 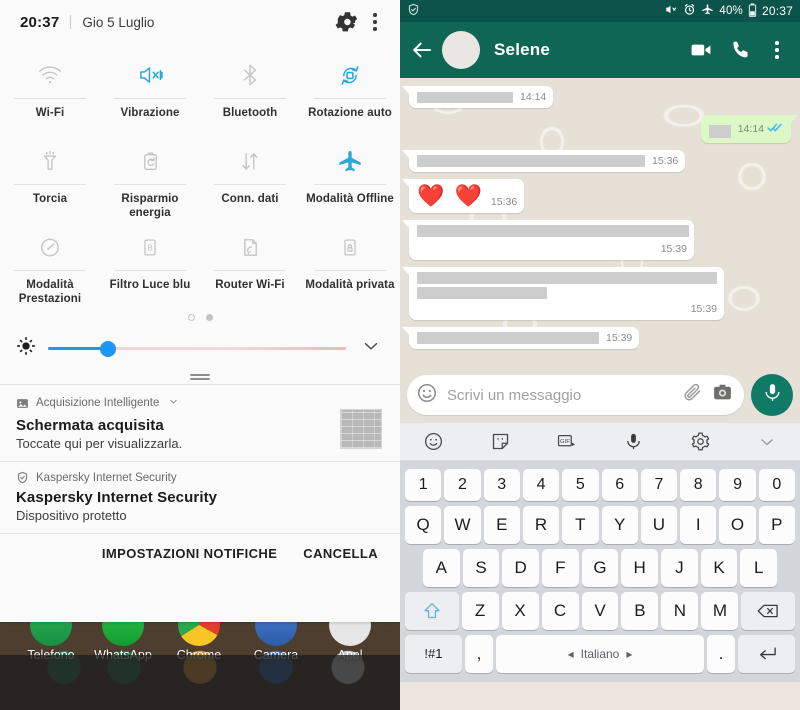 What do you see at coordinates (692, 395) in the screenshot?
I see `paperclip-icon` at bounding box center [692, 395].